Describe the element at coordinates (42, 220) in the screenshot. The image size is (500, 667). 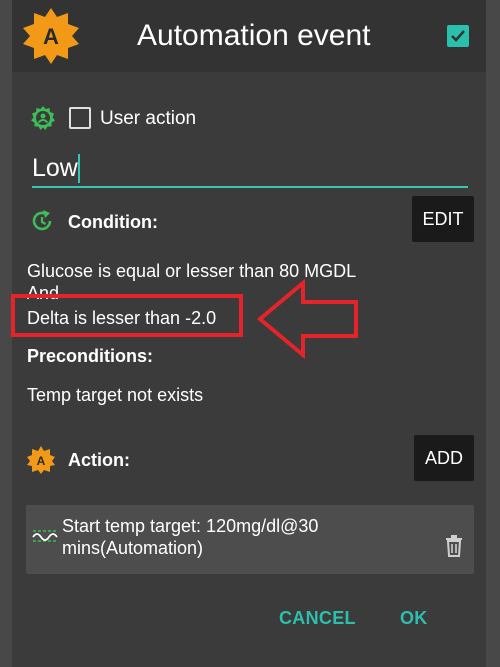
I see `clock-refresh-icon` at that location.